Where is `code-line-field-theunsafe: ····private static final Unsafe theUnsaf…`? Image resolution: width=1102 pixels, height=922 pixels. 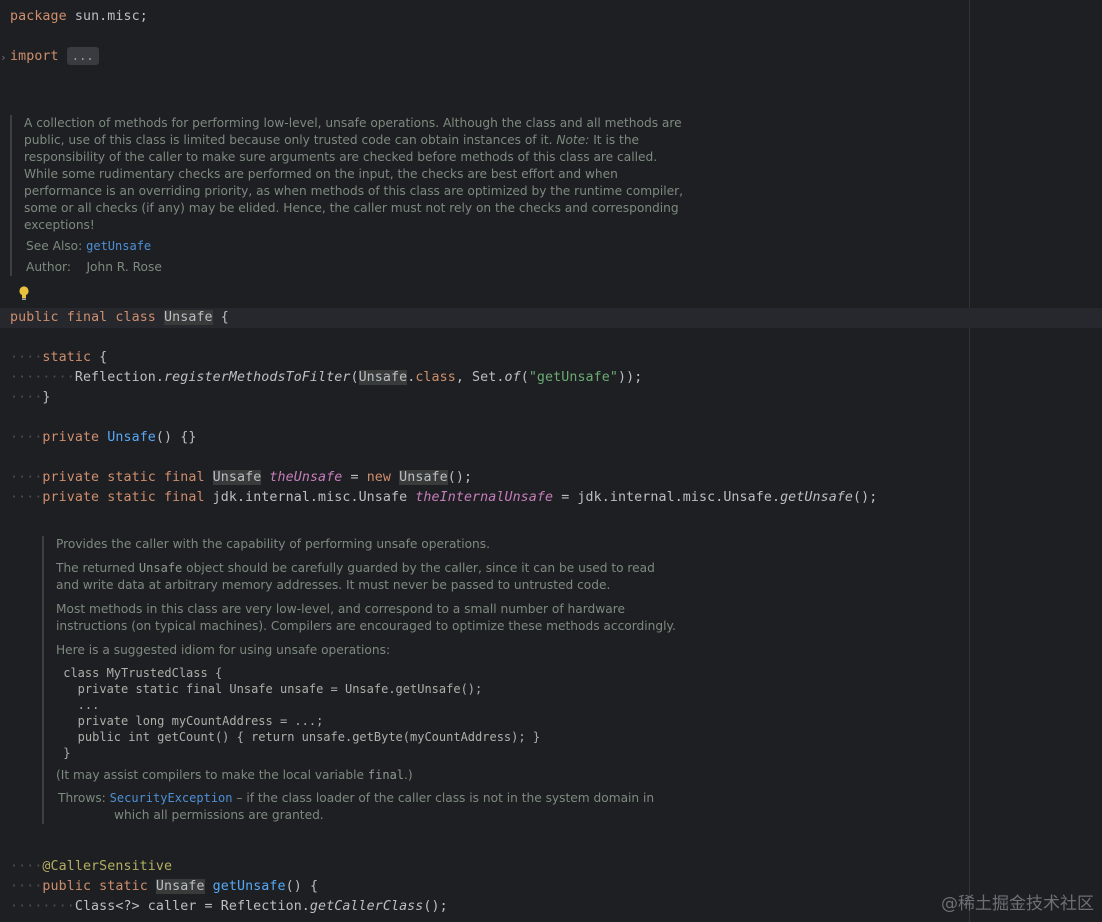
code-line-field-theunsafe: ····private static final Unsafe theUnsaf… is located at coordinates (241, 478).